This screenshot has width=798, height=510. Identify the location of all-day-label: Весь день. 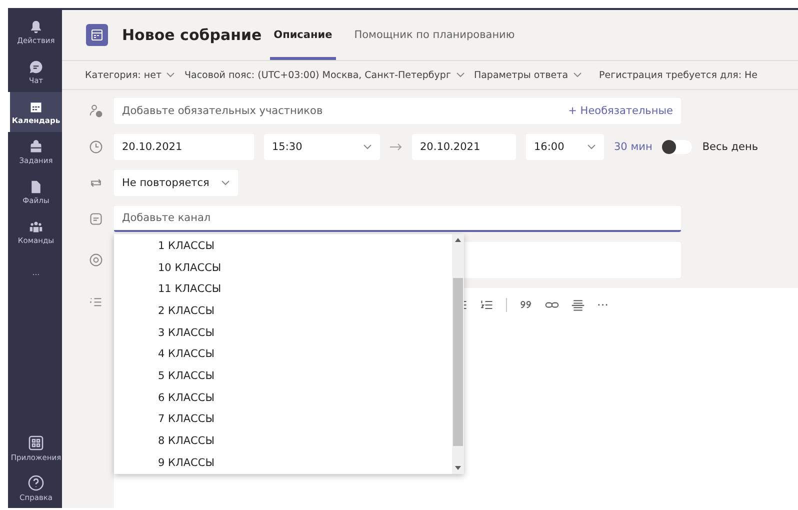
(730, 147).